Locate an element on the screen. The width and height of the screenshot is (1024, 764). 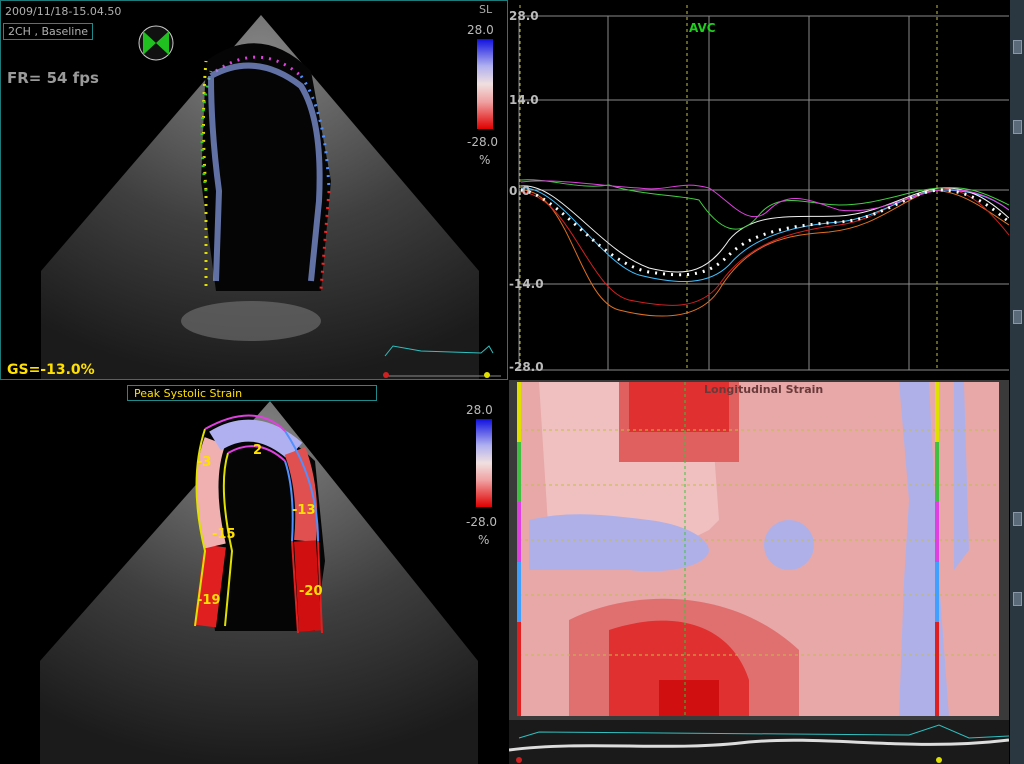
strain-color-scale is located at coordinates (485, 84).